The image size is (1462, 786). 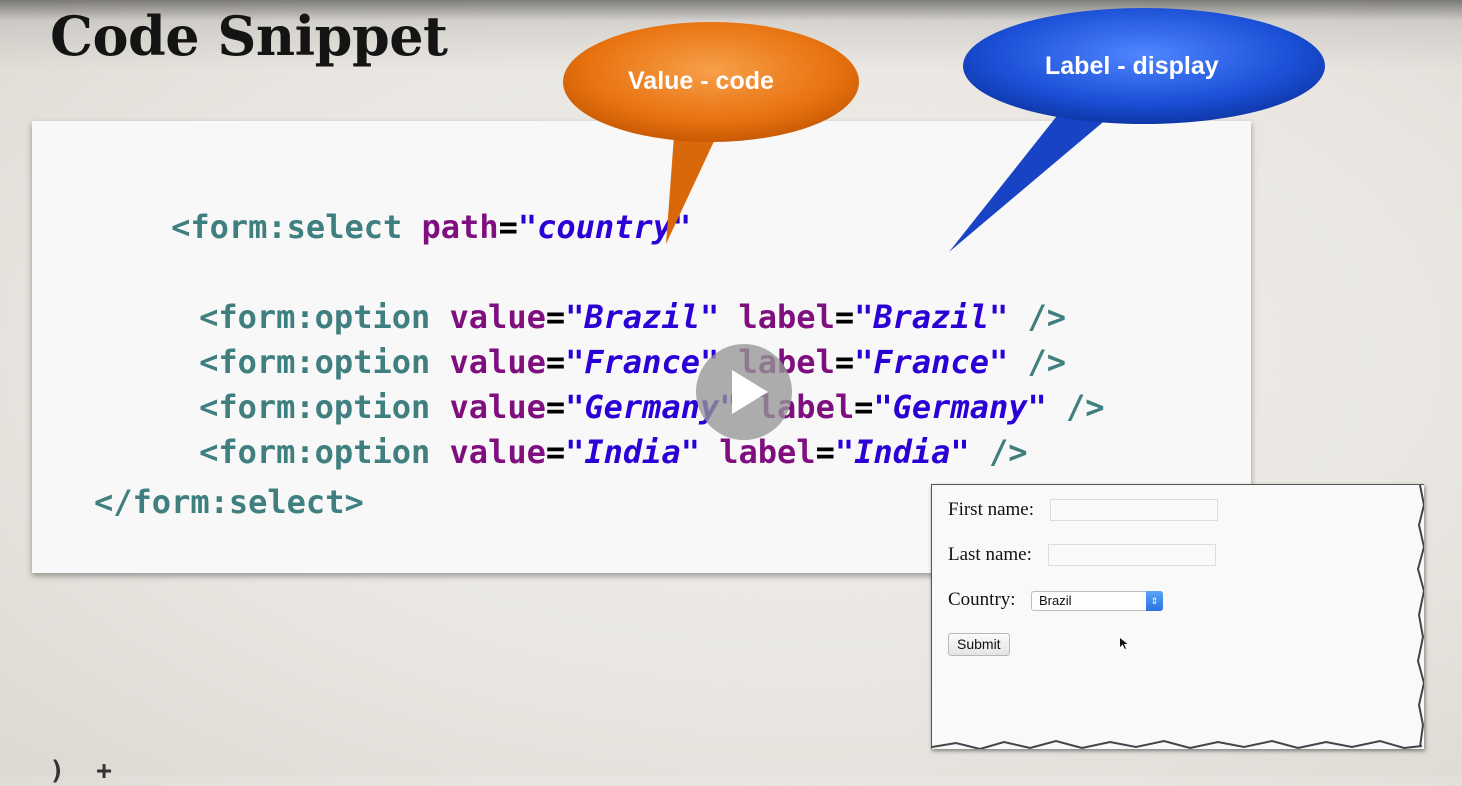 What do you see at coordinates (990, 554) in the screenshot?
I see `last-name-label: Last name:` at bounding box center [990, 554].